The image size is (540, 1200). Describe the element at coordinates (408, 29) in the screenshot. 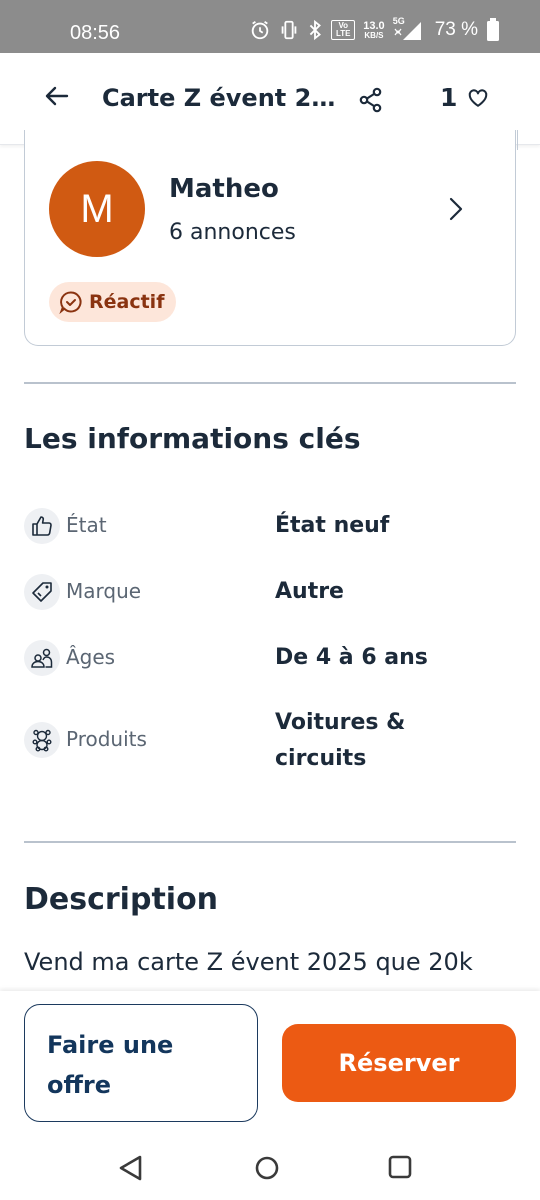

I see `signal-icon: 5G` at that location.